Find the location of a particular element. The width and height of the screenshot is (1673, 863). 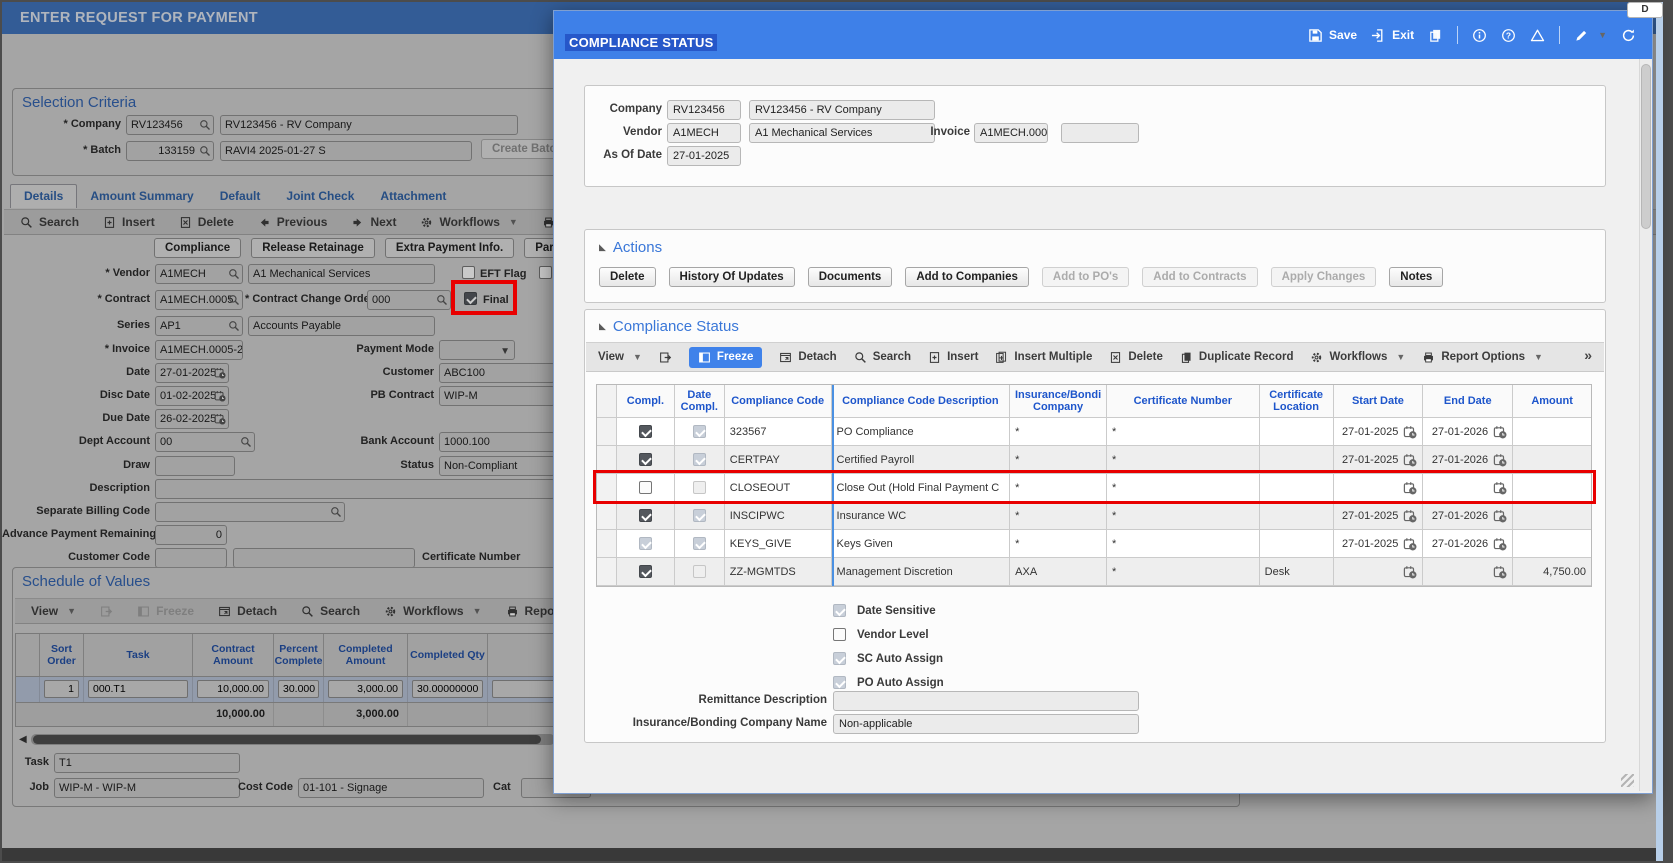

sov-extra-cell is located at coordinates (523, 689).